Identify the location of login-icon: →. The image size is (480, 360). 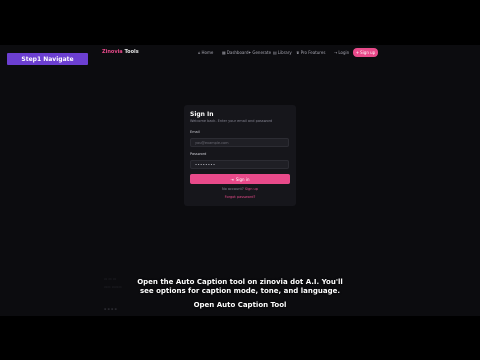
(336, 52).